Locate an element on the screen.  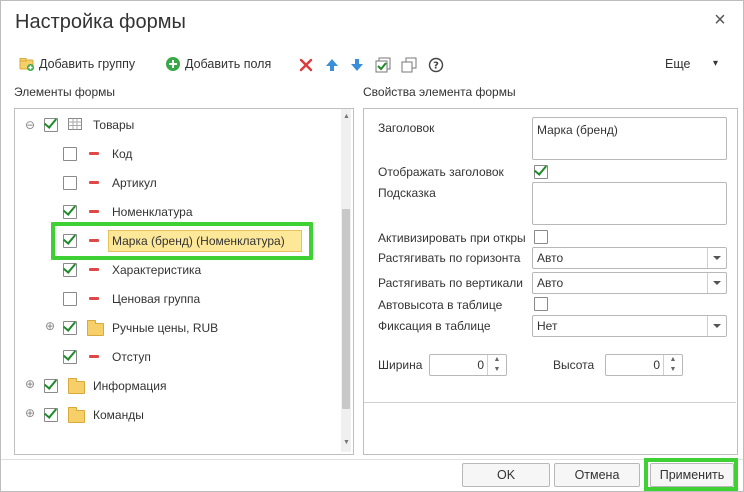
move-down-icon is located at coordinates (357, 65).